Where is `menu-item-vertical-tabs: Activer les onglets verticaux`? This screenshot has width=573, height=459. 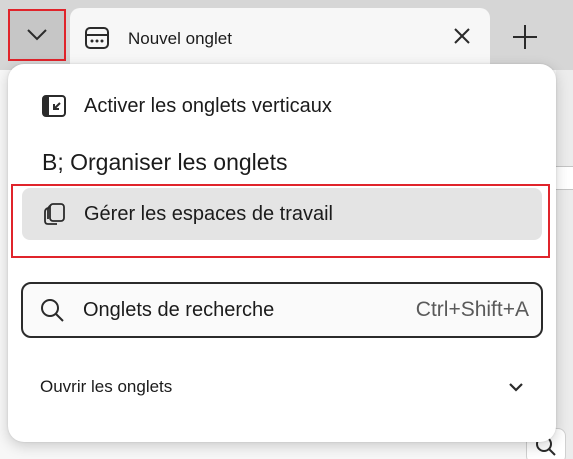 menu-item-vertical-tabs: Activer les onglets verticaux is located at coordinates (282, 106).